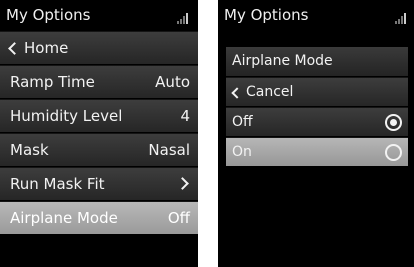 The image size is (414, 267). Describe the element at coordinates (52, 82) in the screenshot. I see `menu-item-label: Ramp Time` at that location.